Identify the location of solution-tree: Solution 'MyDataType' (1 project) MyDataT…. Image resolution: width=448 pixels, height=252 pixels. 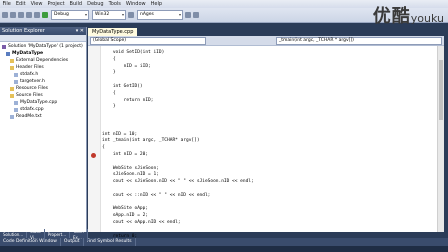
(43, 81).